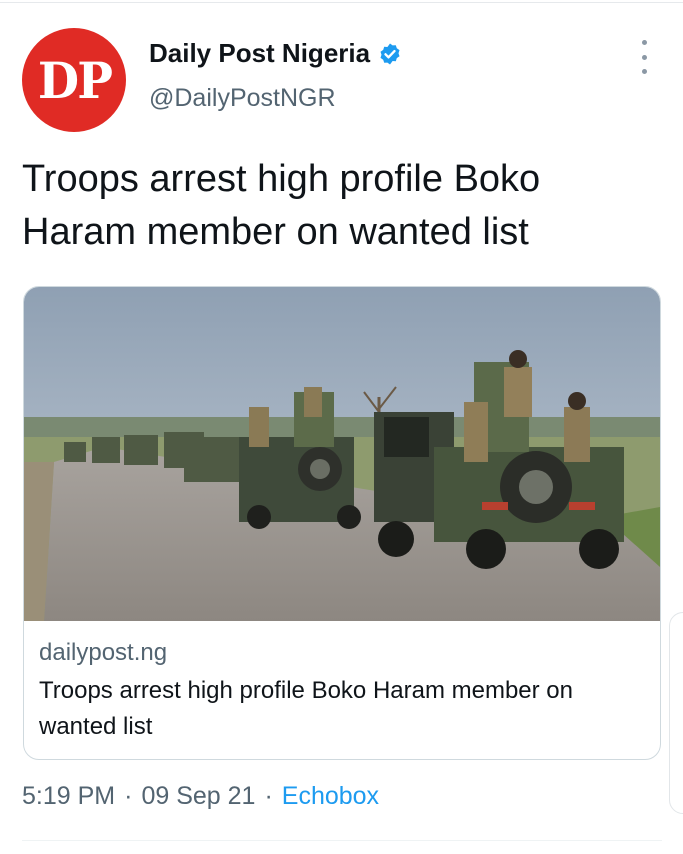 This screenshot has width=683, height=854. Describe the element at coordinates (342, 840) in the screenshot. I see `bottom-divider` at that location.